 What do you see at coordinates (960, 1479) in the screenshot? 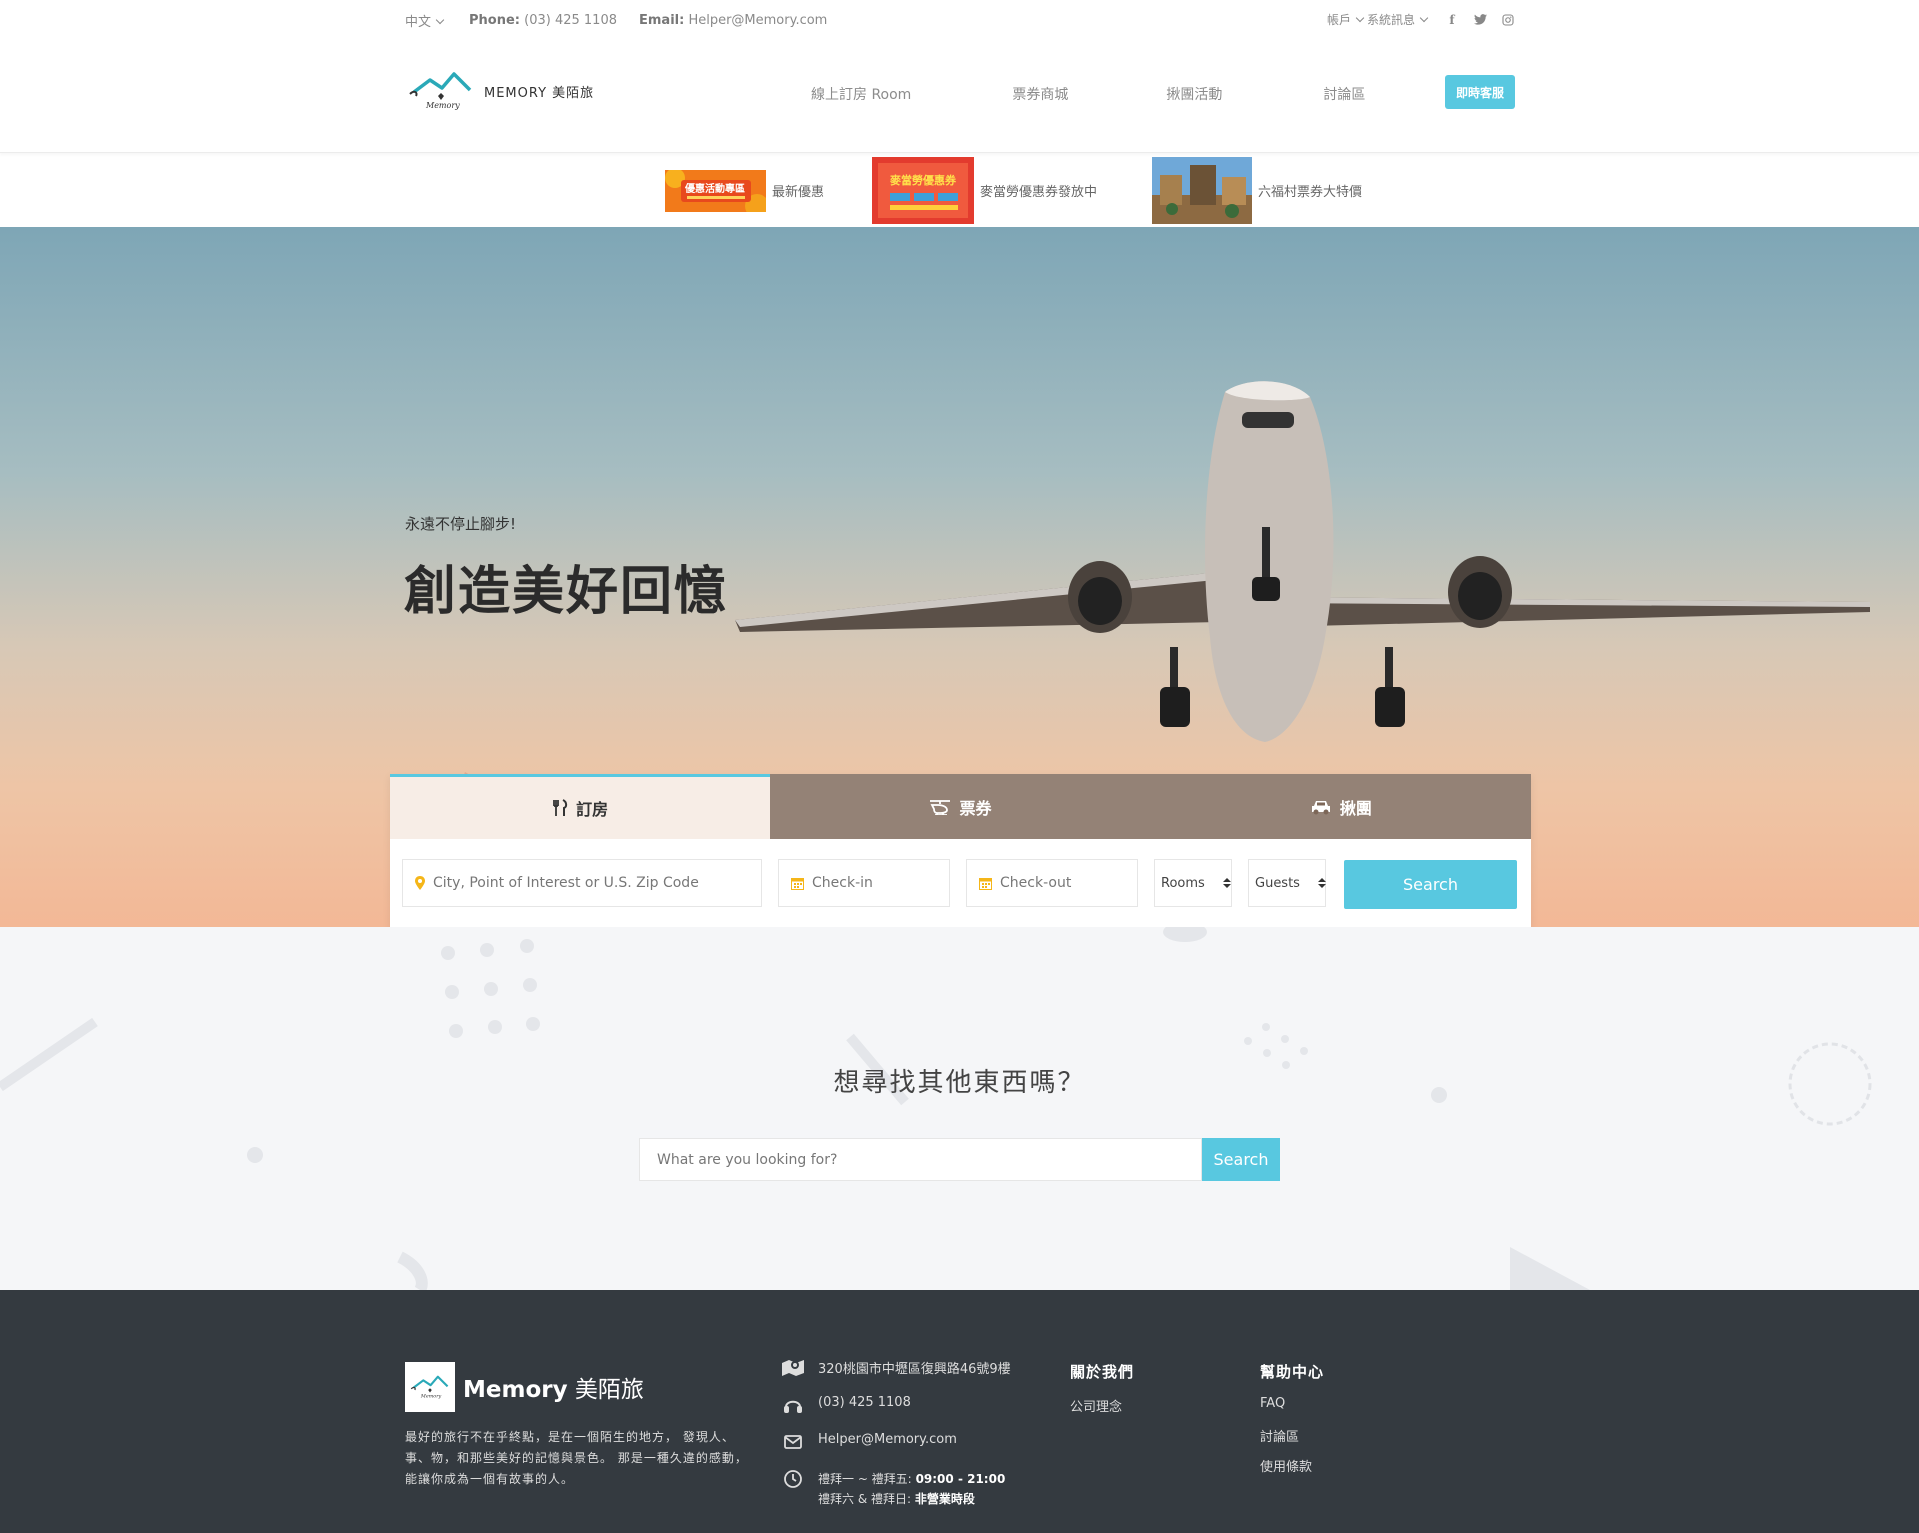
I see `hours-weekday-time: 09:00 - 21:00` at bounding box center [960, 1479].